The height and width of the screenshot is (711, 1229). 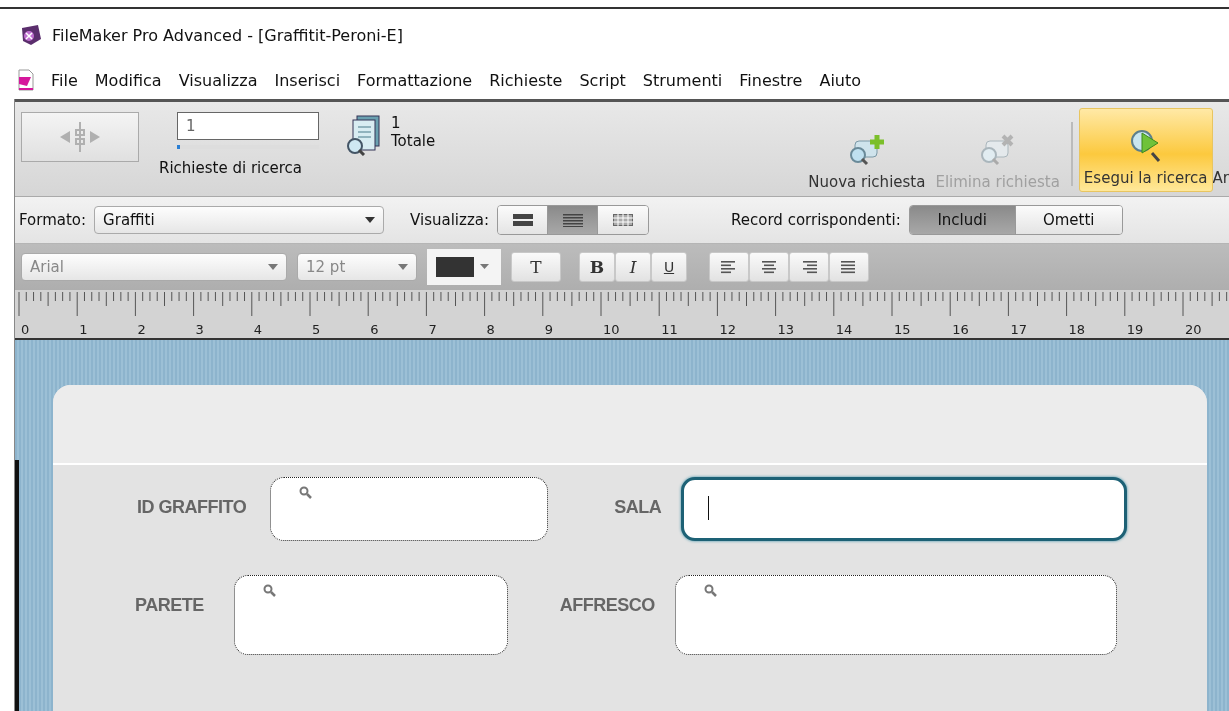 I want to click on align-left-icon, so click(x=729, y=267).